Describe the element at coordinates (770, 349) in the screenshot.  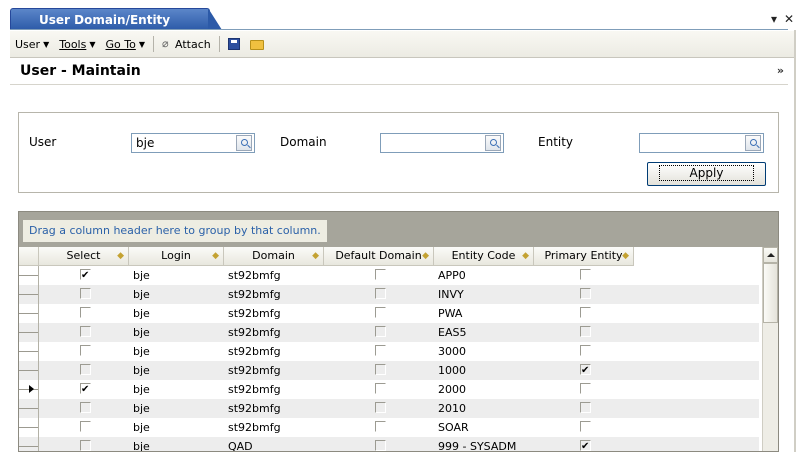
I see `vertical-scrollbar` at that location.